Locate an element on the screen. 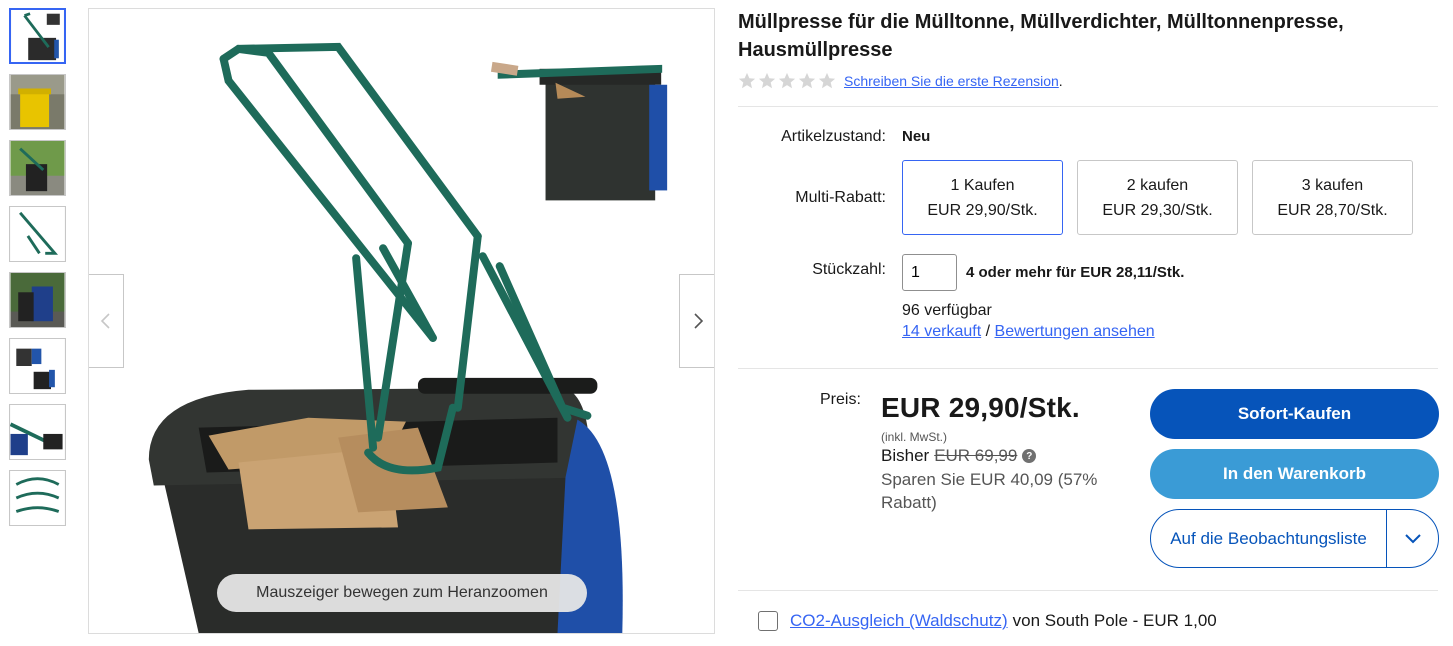  review-suffix: . is located at coordinates (1060, 81).